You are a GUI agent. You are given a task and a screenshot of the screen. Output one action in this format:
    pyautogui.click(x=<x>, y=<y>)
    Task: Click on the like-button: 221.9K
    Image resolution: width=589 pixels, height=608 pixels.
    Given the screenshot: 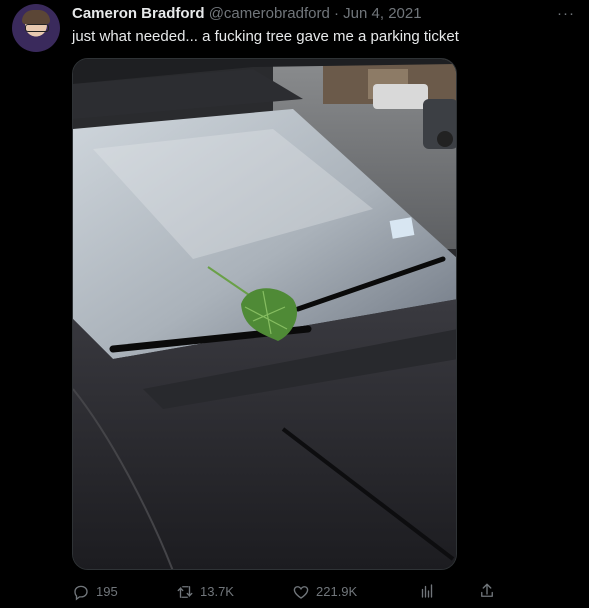 What is the action you would take?
    pyautogui.click(x=324, y=592)
    